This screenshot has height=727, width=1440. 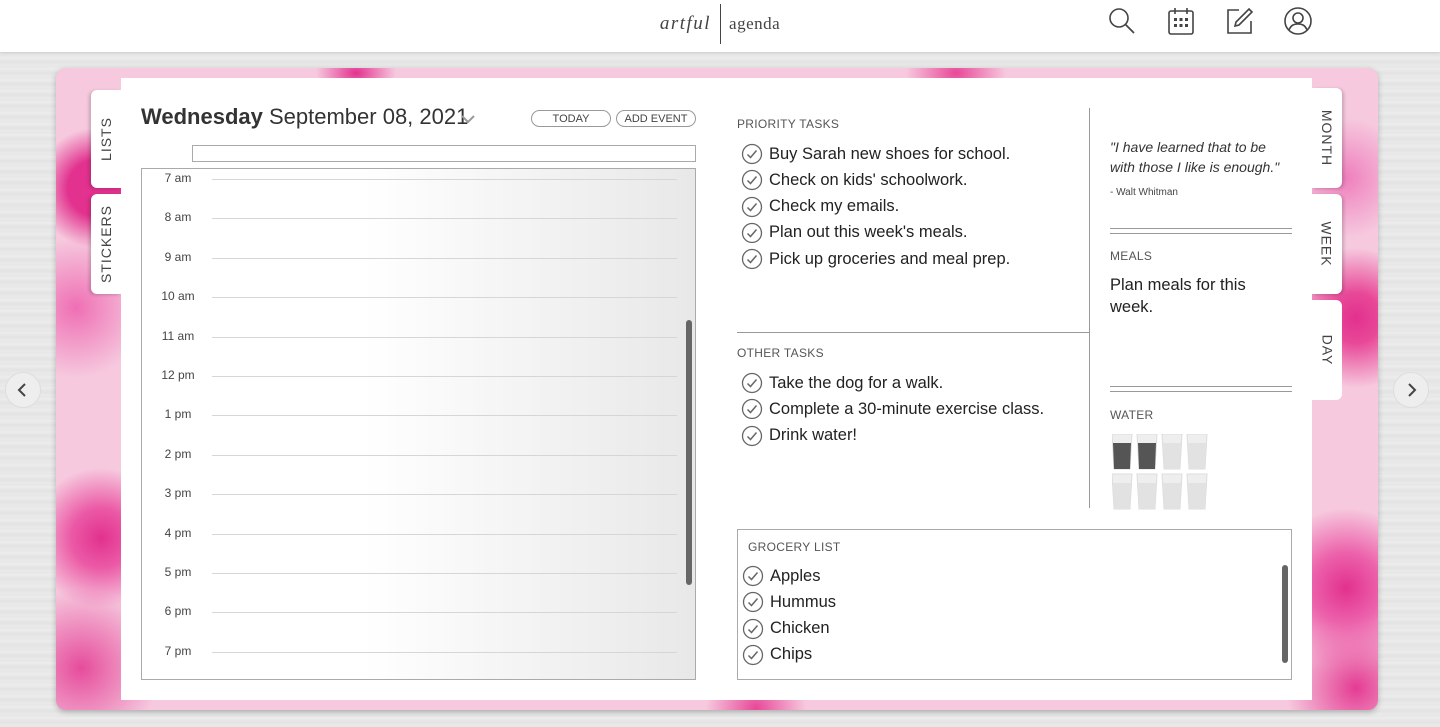 I want to click on time-slot: 1 pm, so click(x=418, y=415).